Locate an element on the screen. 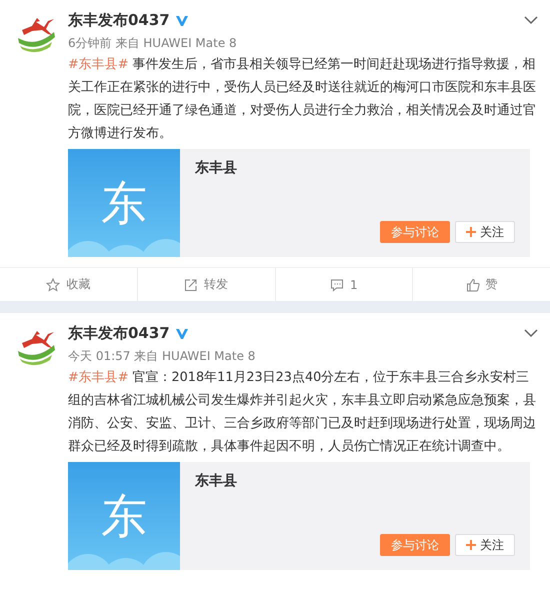 The height and width of the screenshot is (589, 550). post-meta: 6分钟前 来自 HUAWEI Mate 8 is located at coordinates (153, 43).